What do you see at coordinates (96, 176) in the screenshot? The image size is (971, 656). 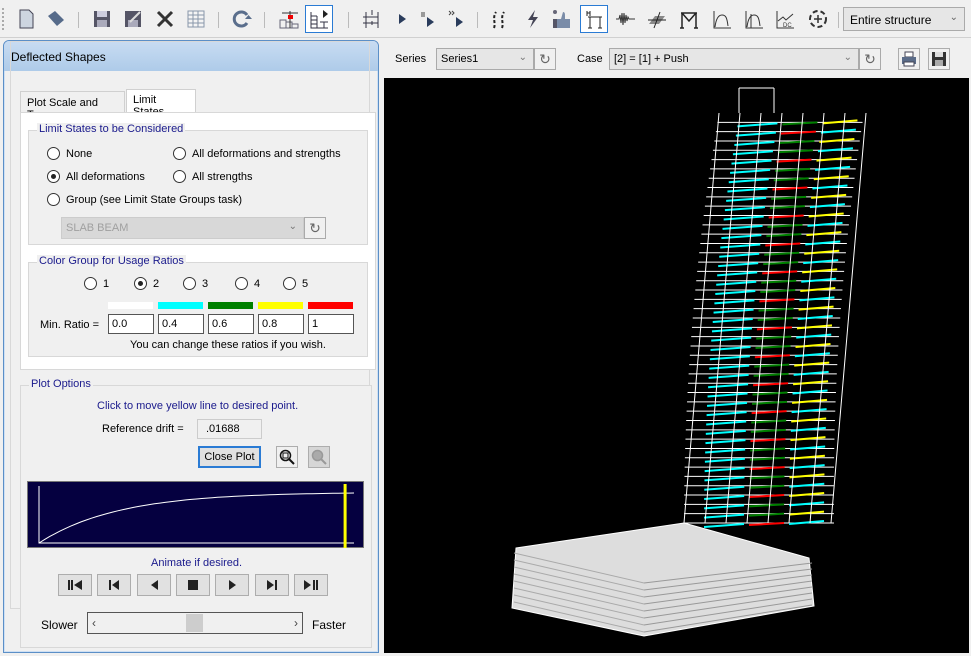 I see `radio-all-deformations: All deformations` at bounding box center [96, 176].